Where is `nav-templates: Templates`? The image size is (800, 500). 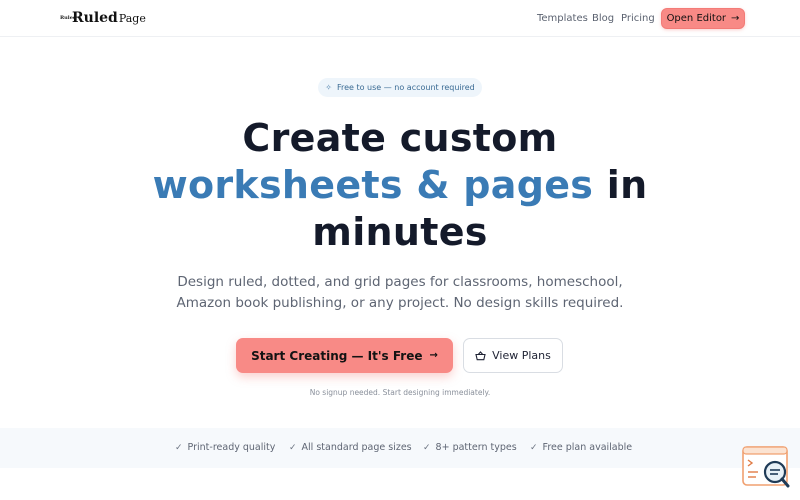 nav-templates: Templates is located at coordinates (562, 18).